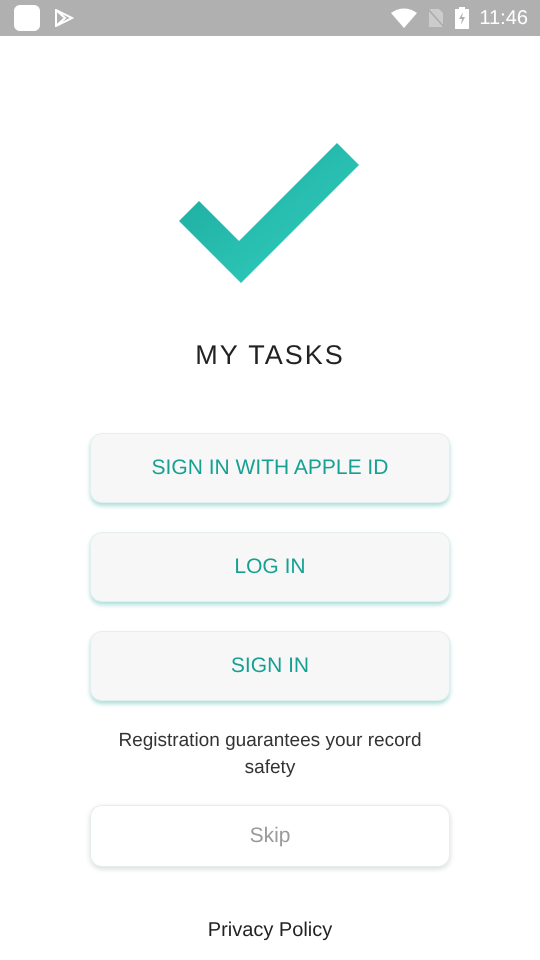  I want to click on app-title: MY TASKS, so click(270, 355).